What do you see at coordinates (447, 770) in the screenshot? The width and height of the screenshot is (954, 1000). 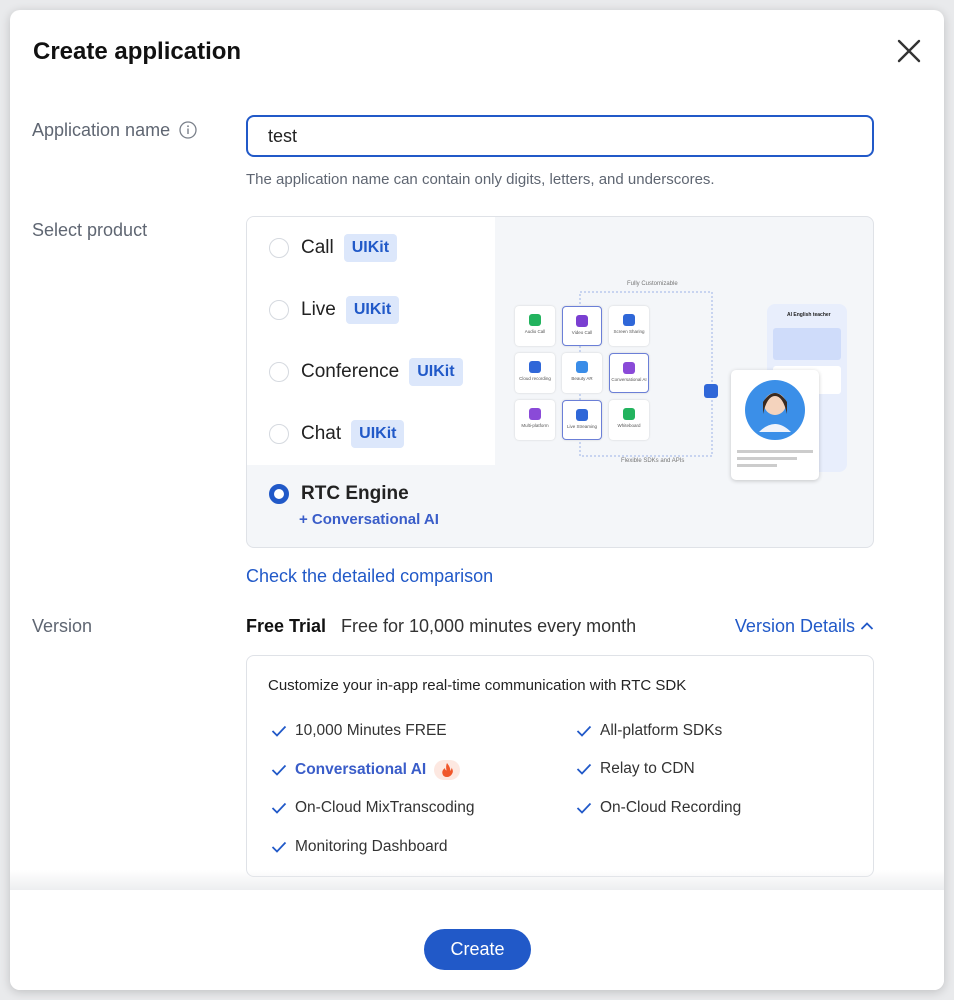 I see `fire-icon` at bounding box center [447, 770].